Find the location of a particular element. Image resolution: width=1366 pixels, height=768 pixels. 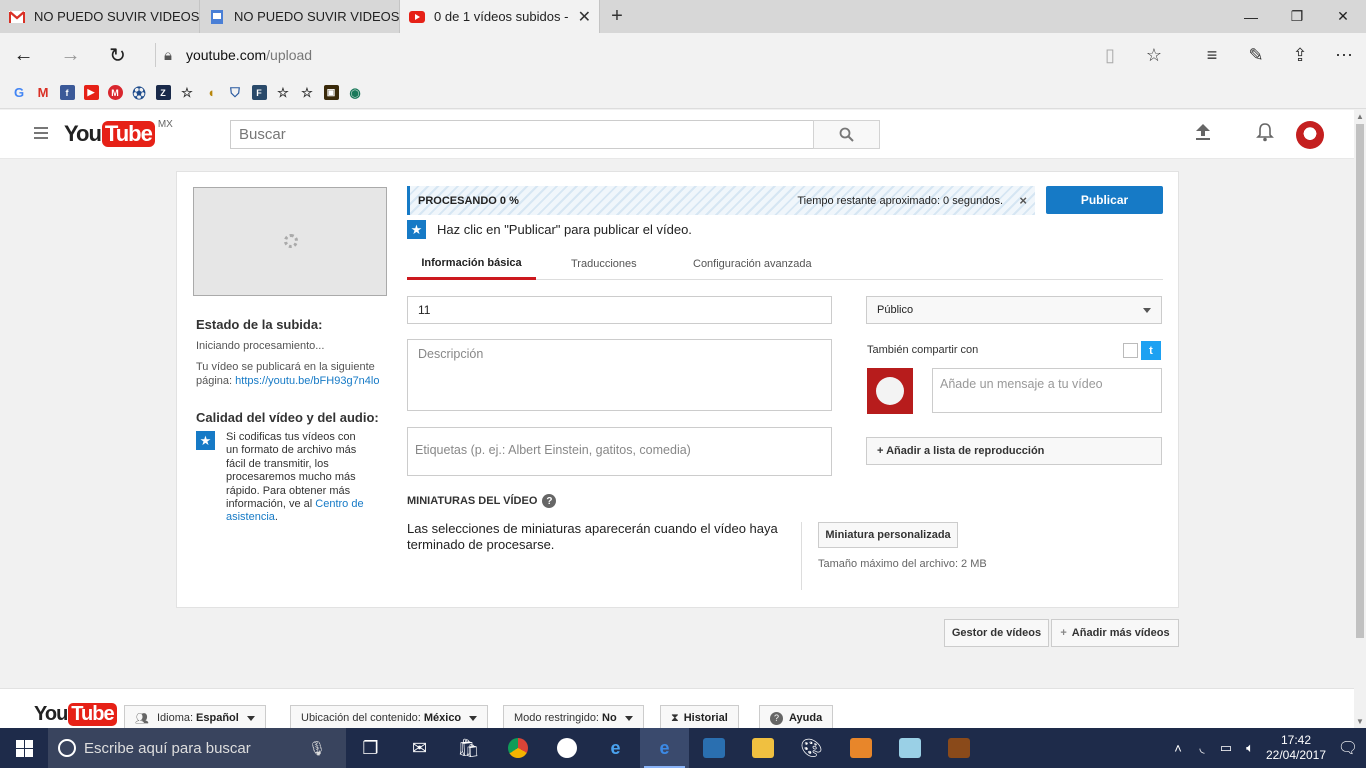

google-icon: G is located at coordinates (19, 93).